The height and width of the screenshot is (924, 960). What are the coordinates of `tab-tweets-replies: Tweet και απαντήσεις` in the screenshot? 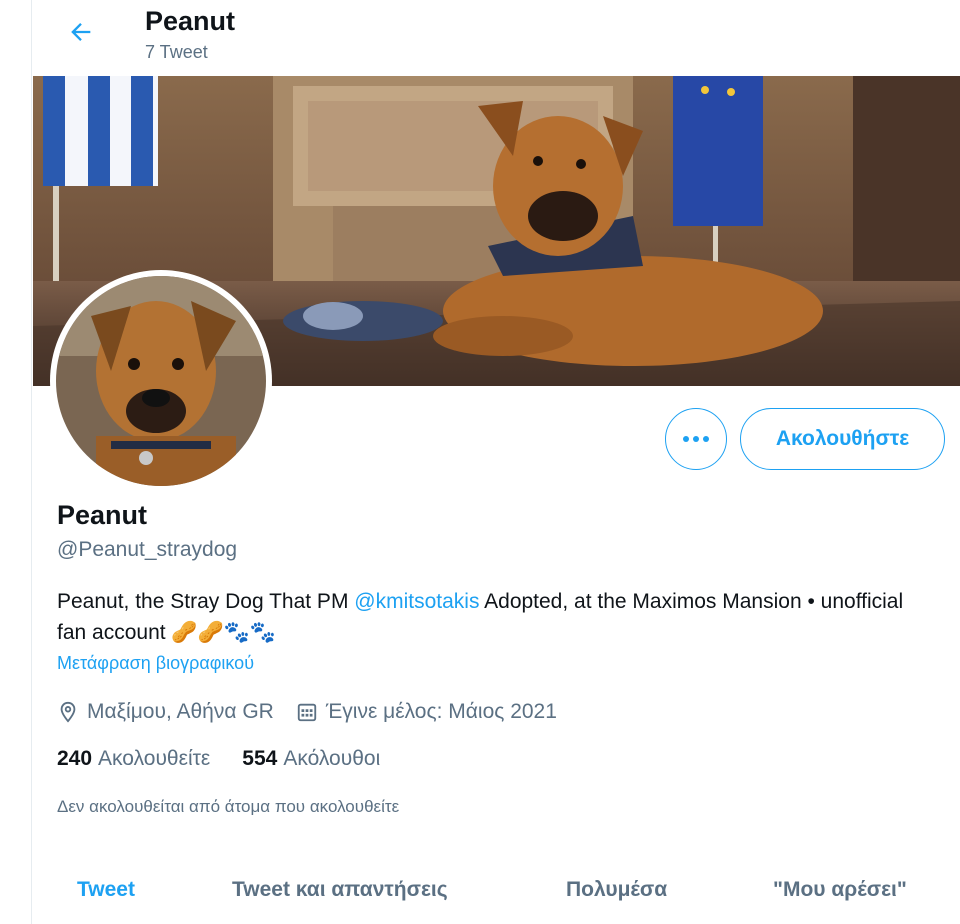 It's located at (340, 890).